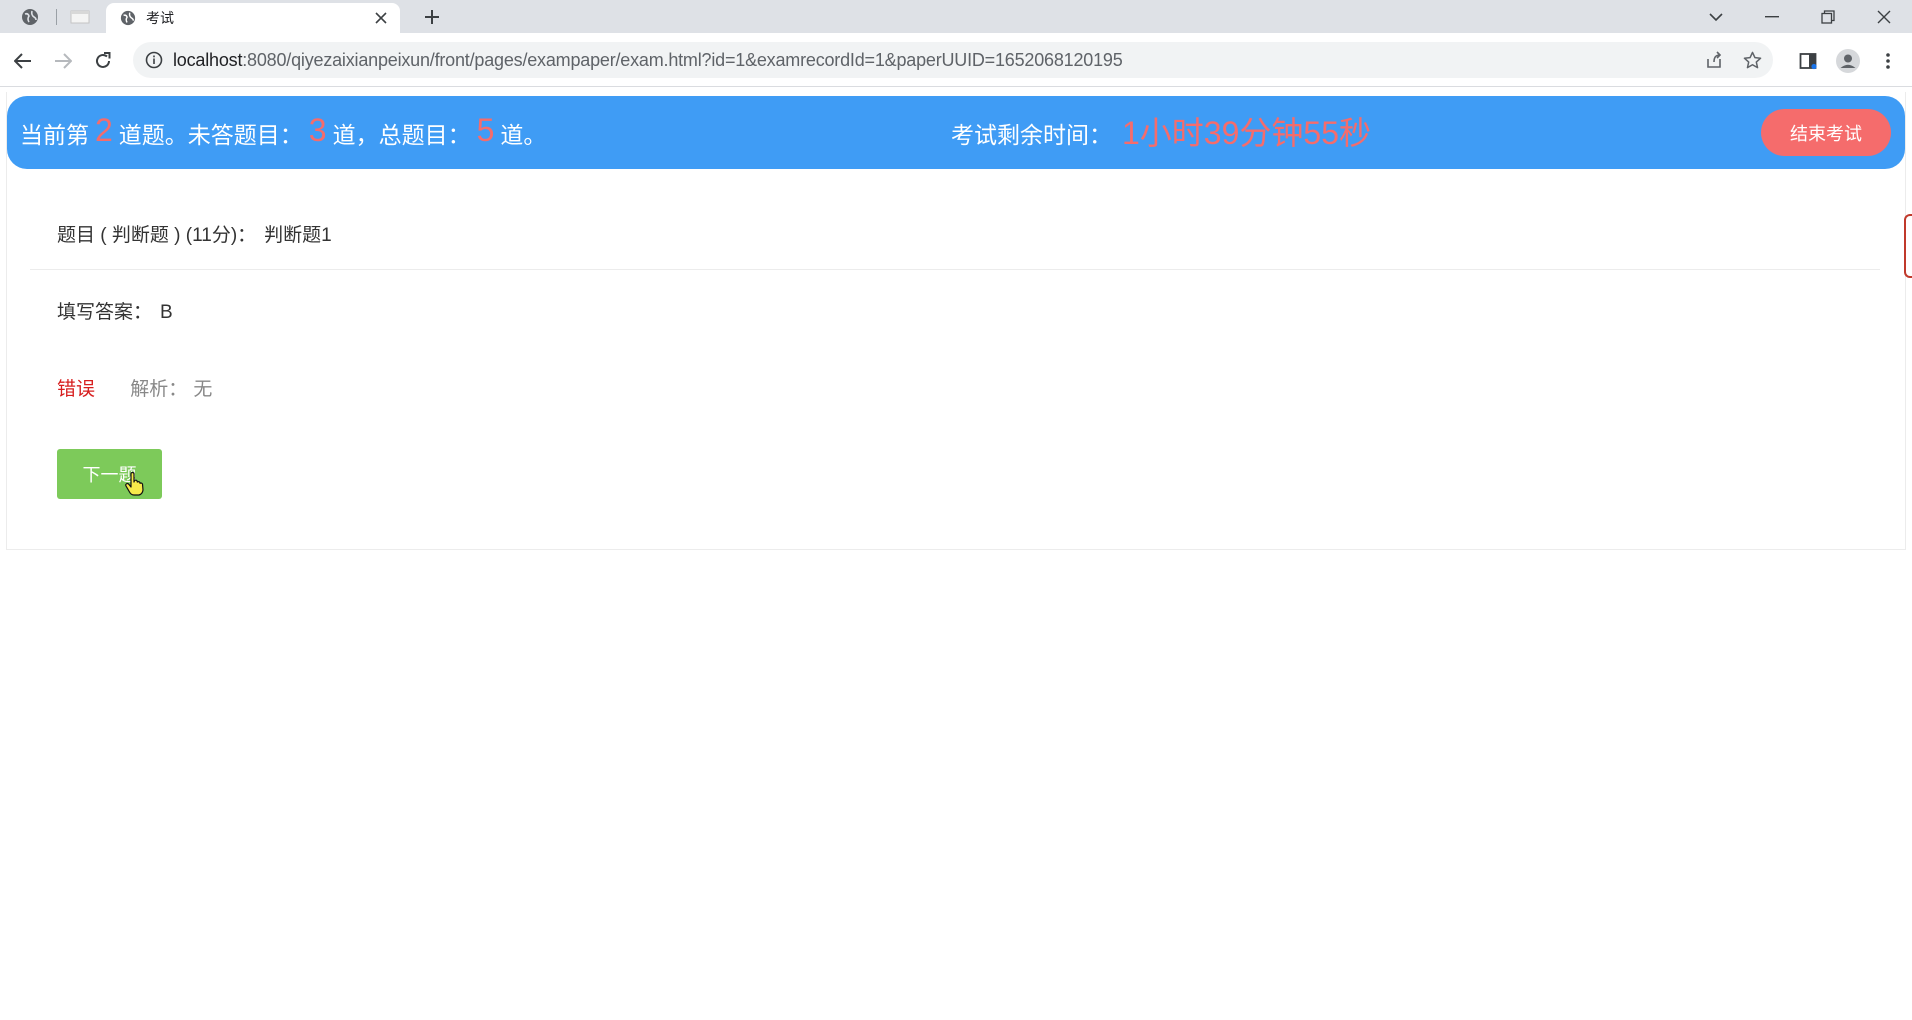  Describe the element at coordinates (157, 235) in the screenshot. I see `question-label: 题目 ( 判断题 ) (11分)：` at that location.